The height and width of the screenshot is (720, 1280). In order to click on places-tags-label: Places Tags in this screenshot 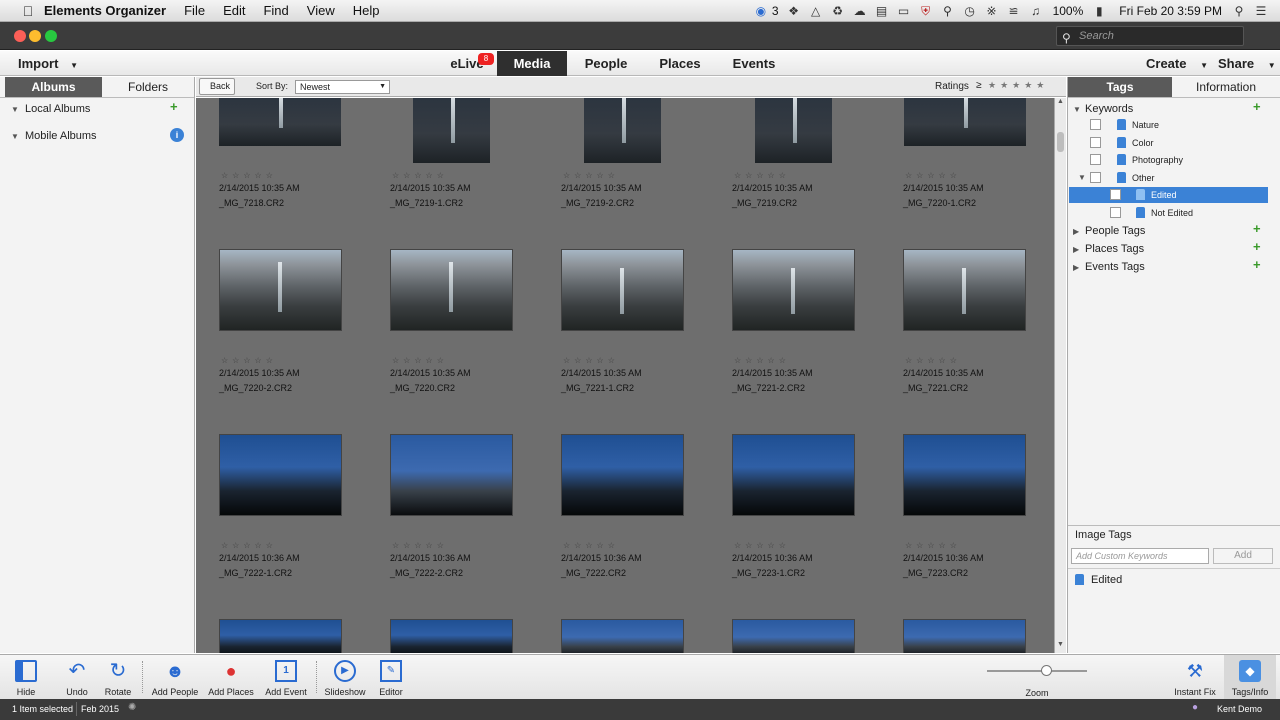, I will do `click(1114, 249)`.